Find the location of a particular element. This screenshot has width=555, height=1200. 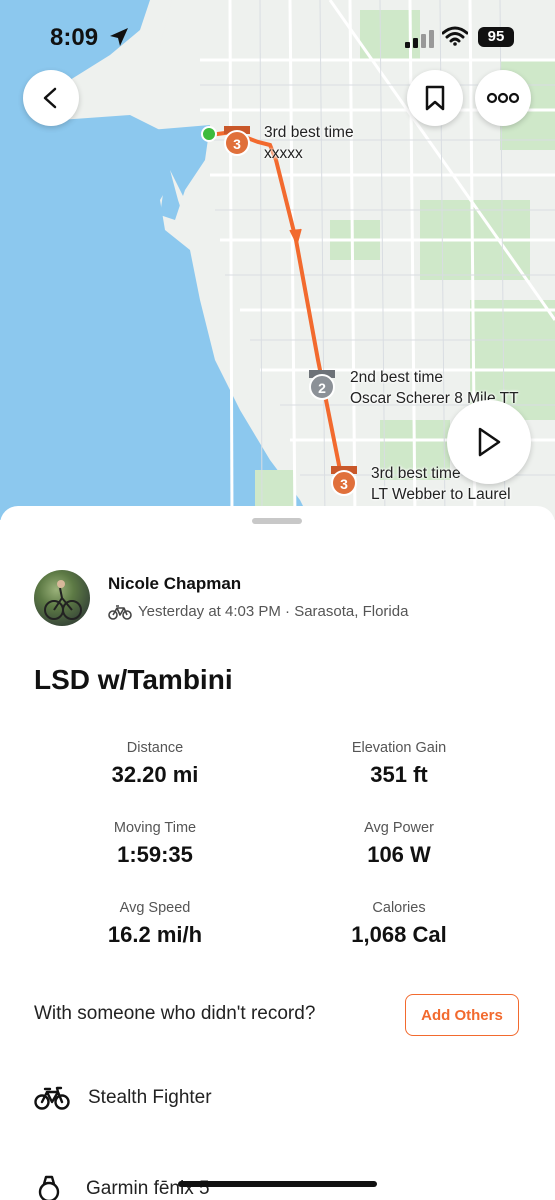

stat-moving-time: Moving Time 1:59:35 is located at coordinates (155, 844).